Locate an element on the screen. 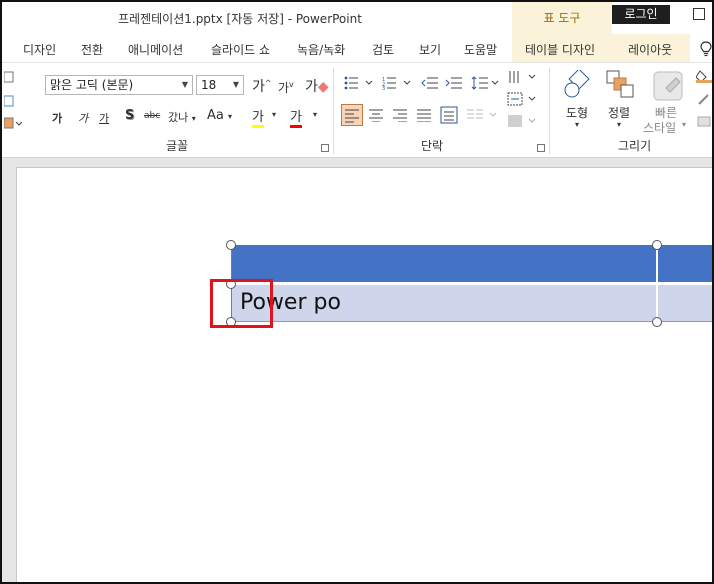  tab-slideshow: 슬라이드 쇼 is located at coordinates (240, 49).